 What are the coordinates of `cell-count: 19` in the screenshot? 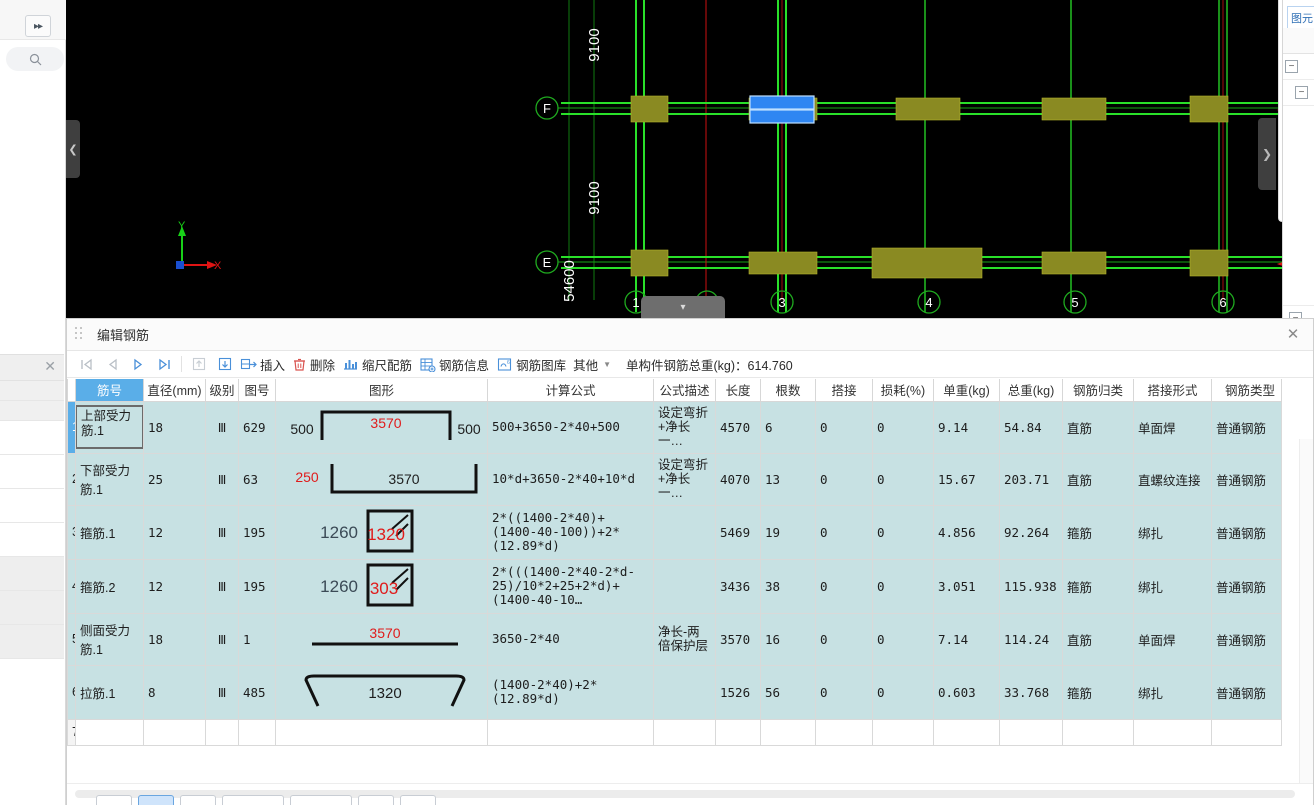 It's located at (788, 532).